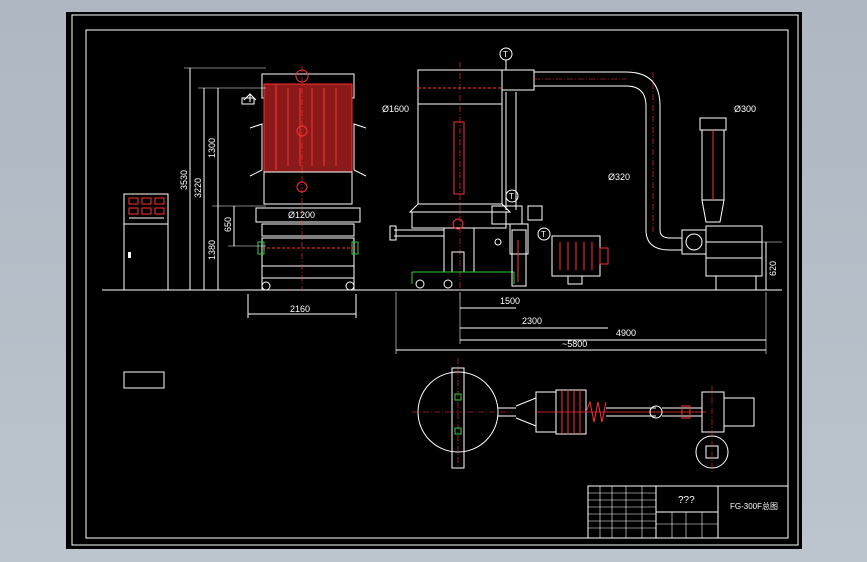  What do you see at coordinates (510, 301) in the screenshot?
I see `dim-len-1500: 1500` at bounding box center [510, 301].